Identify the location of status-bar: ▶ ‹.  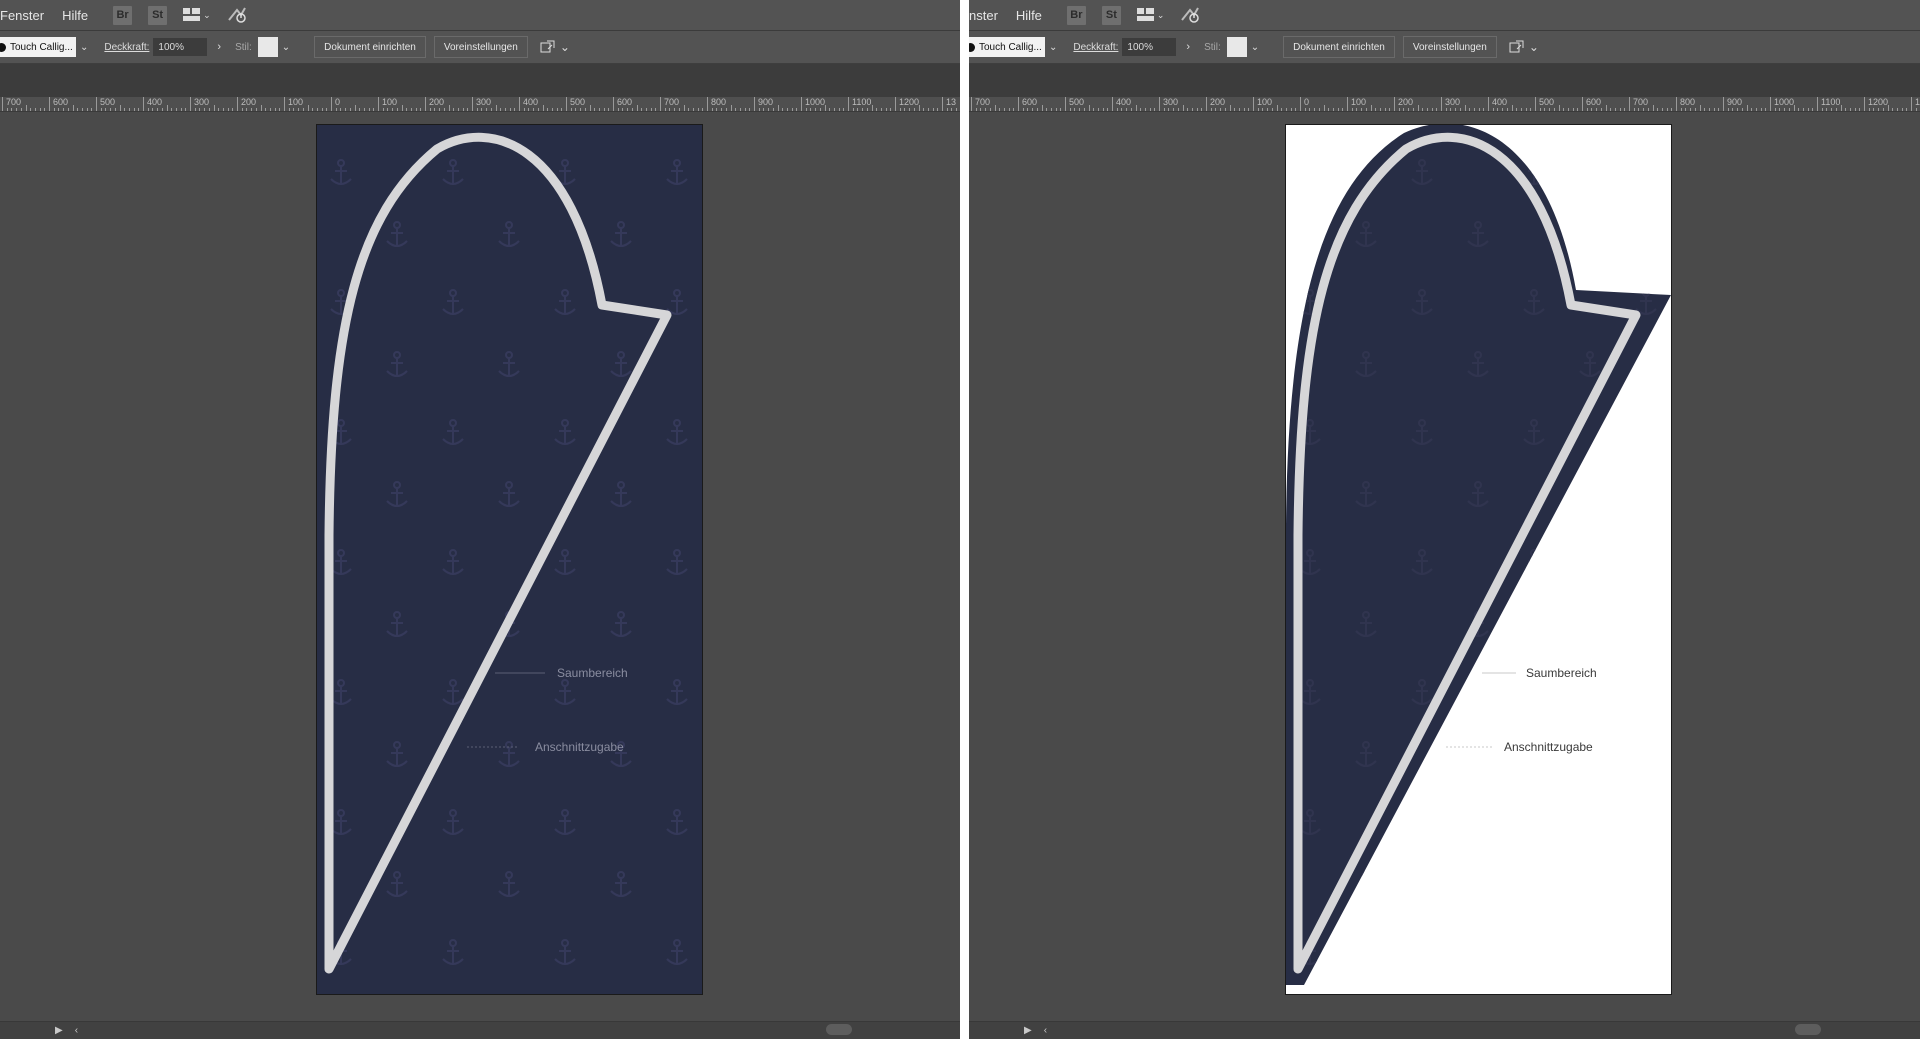
(1444, 1030).